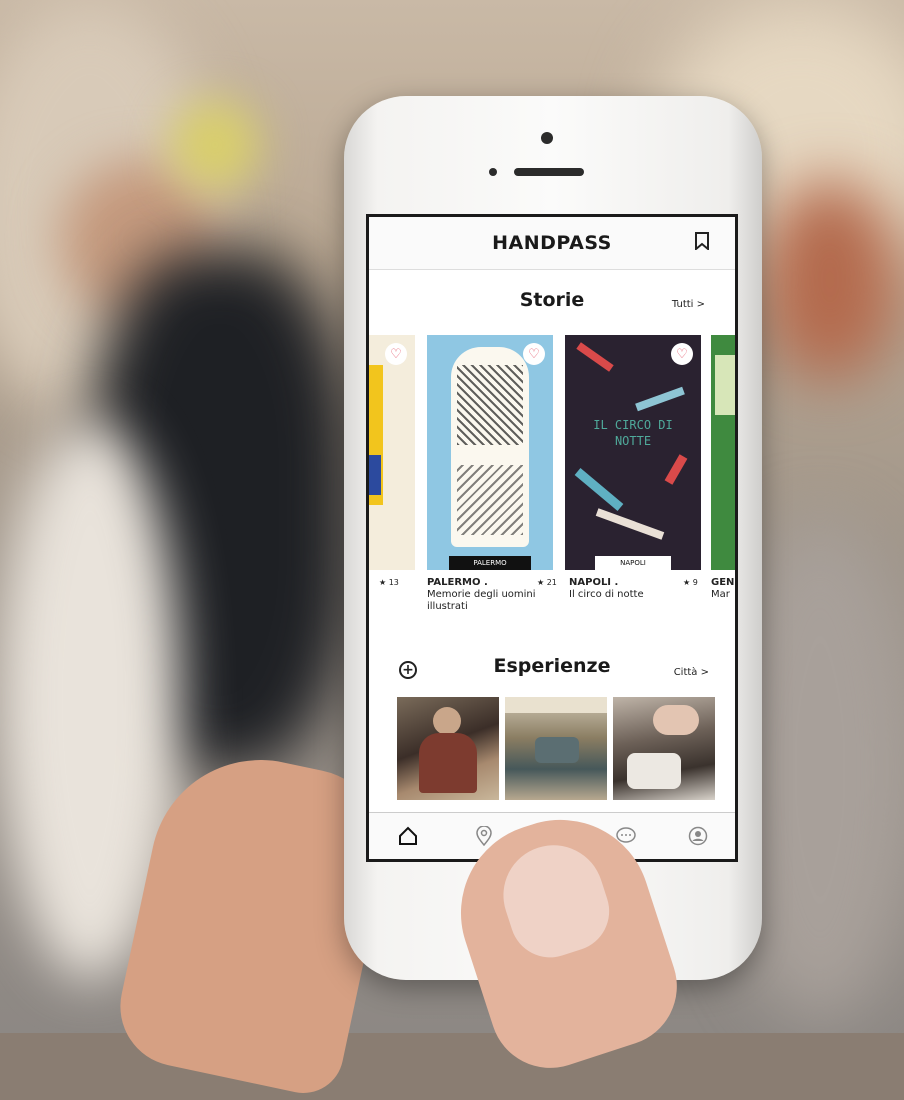 Image resolution: width=904 pixels, height=1100 pixels. I want to click on story-meta-napoli: NAPOLI . Il circo di notte, so click(624, 589).